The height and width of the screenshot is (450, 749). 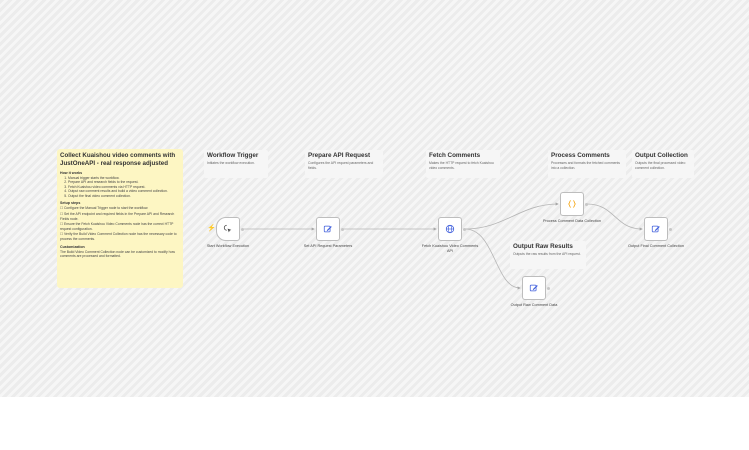 I want to click on sticky-title: Output Collection, so click(x=661, y=155).